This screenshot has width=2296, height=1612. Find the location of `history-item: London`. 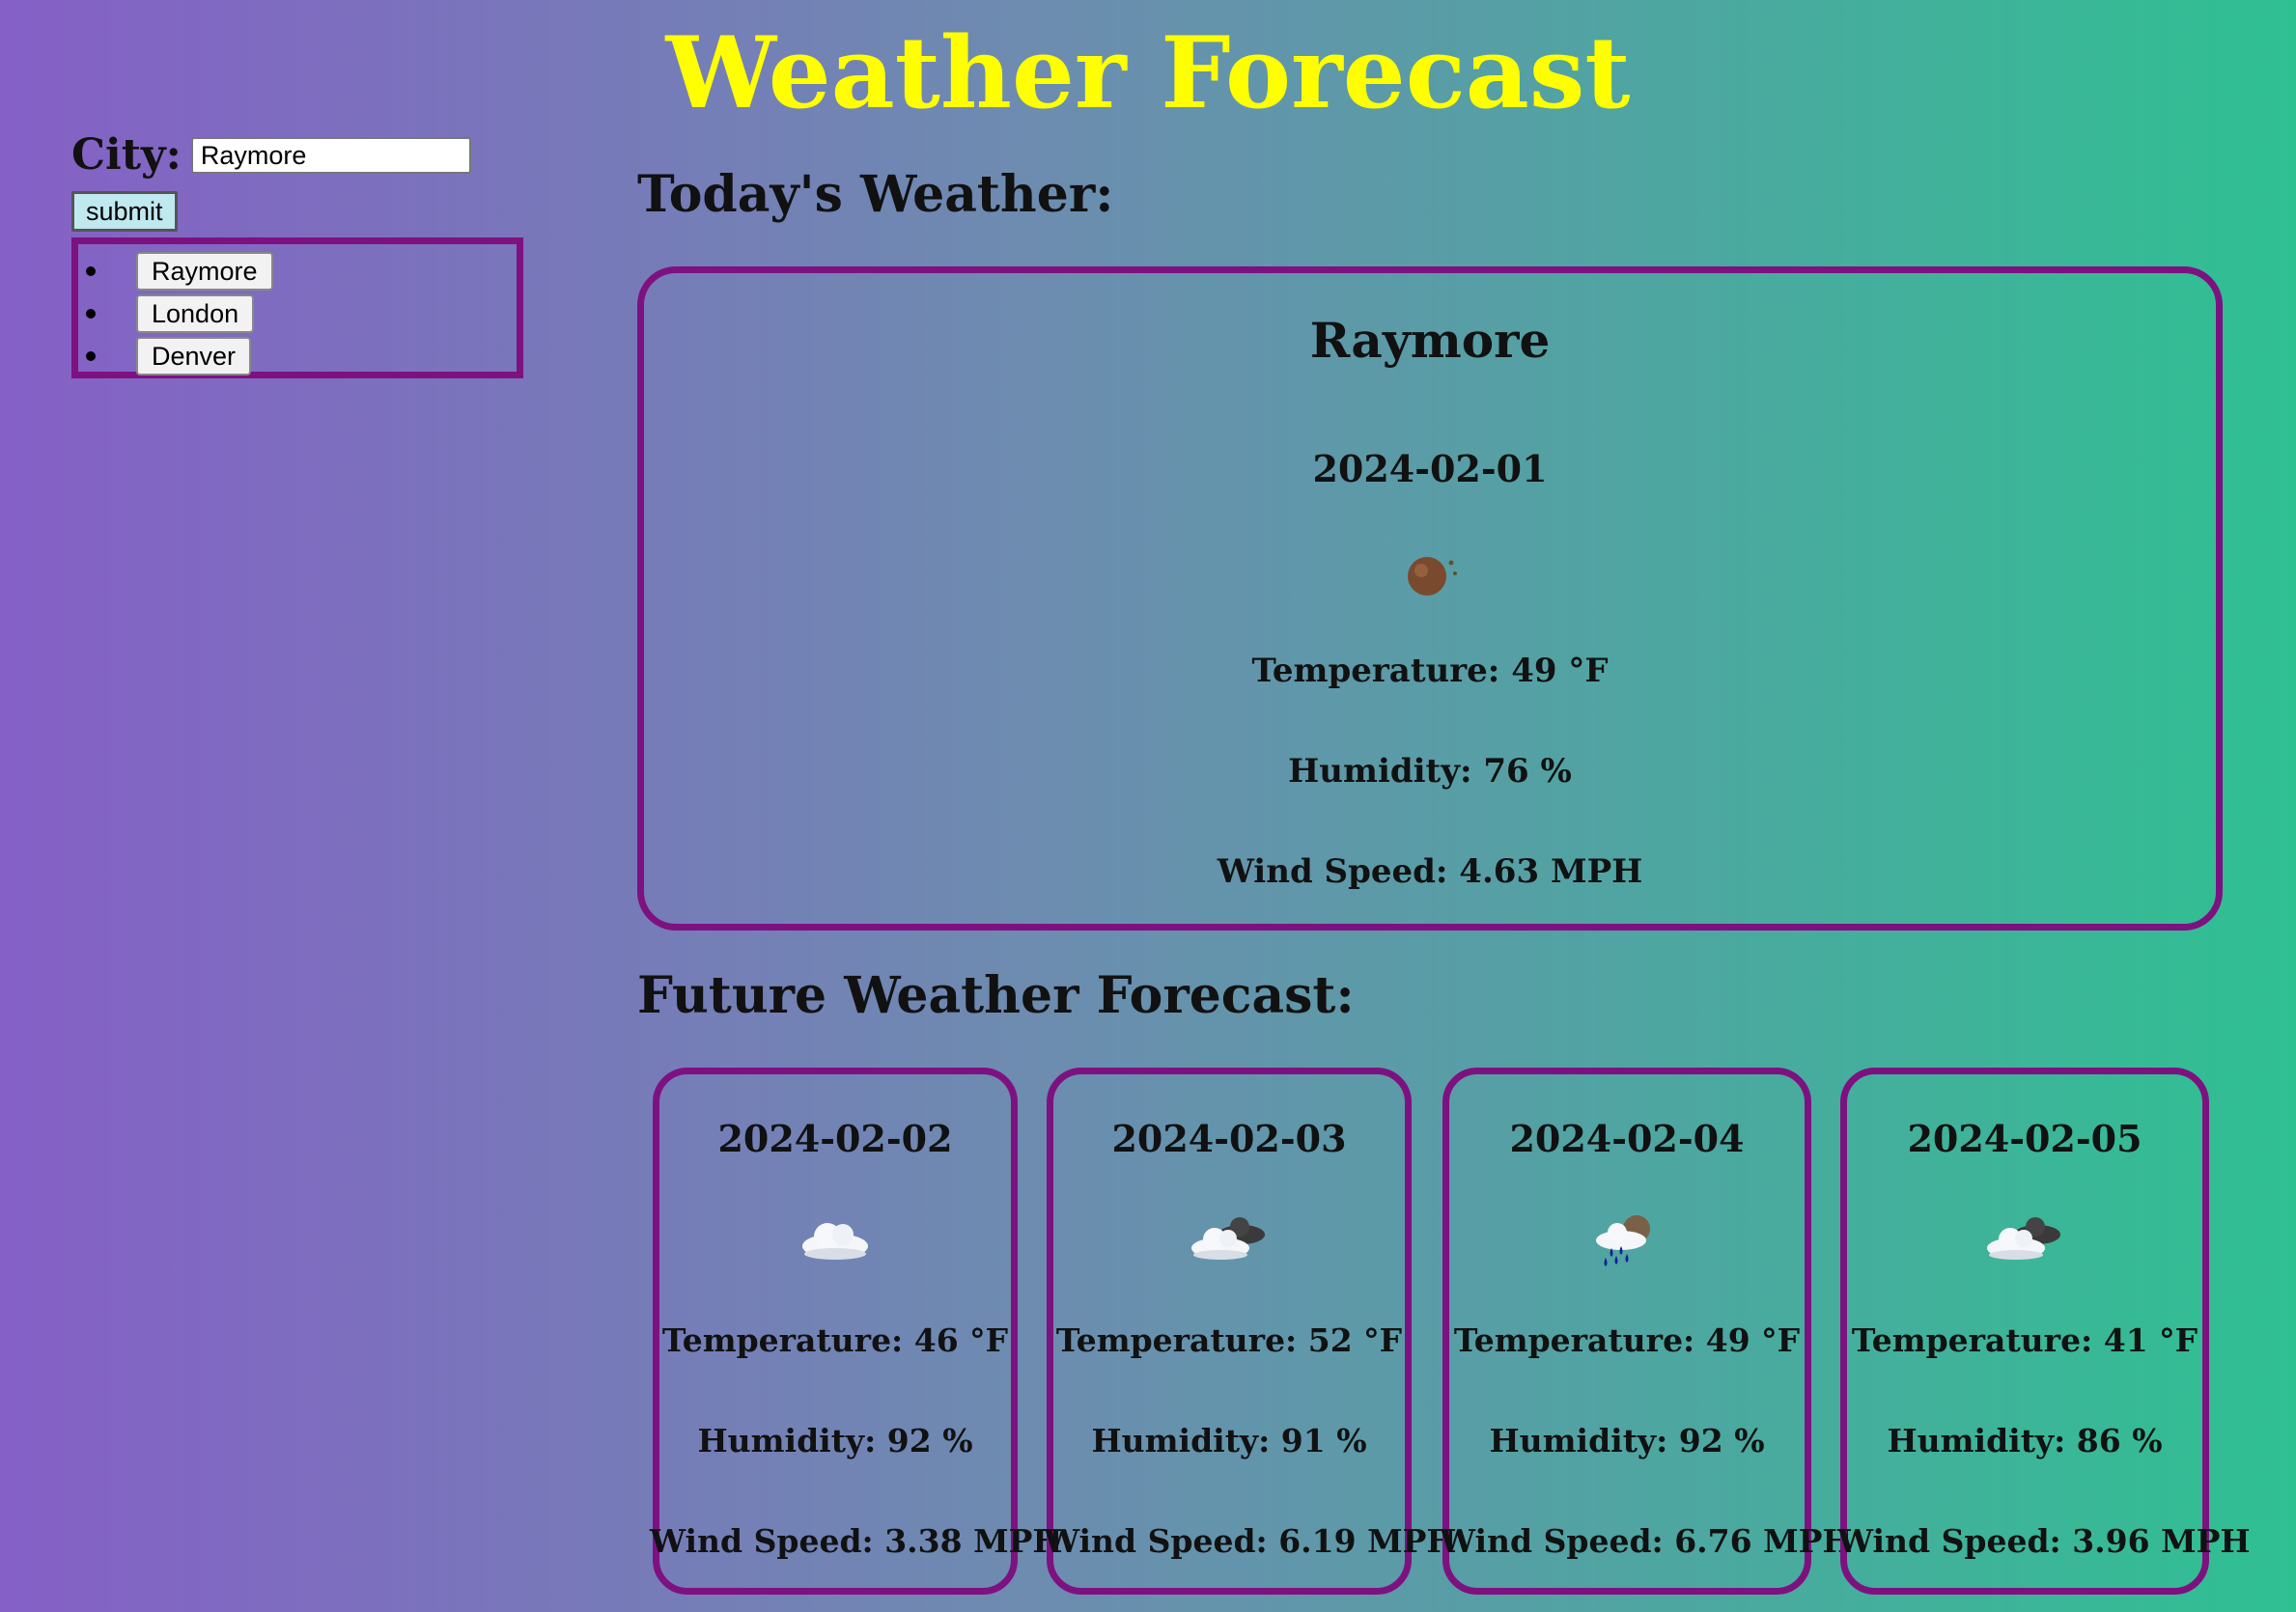

history-item: London is located at coordinates (297, 313).